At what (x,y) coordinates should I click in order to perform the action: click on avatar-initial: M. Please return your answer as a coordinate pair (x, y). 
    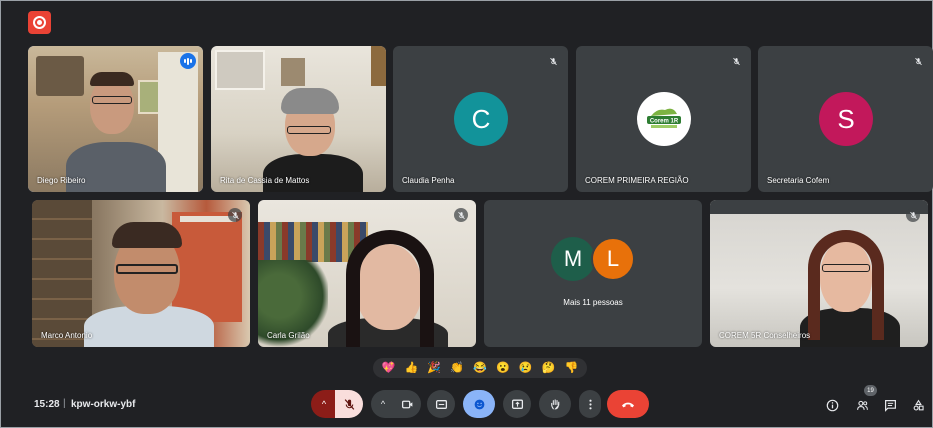
    Looking at the image, I should click on (573, 258).